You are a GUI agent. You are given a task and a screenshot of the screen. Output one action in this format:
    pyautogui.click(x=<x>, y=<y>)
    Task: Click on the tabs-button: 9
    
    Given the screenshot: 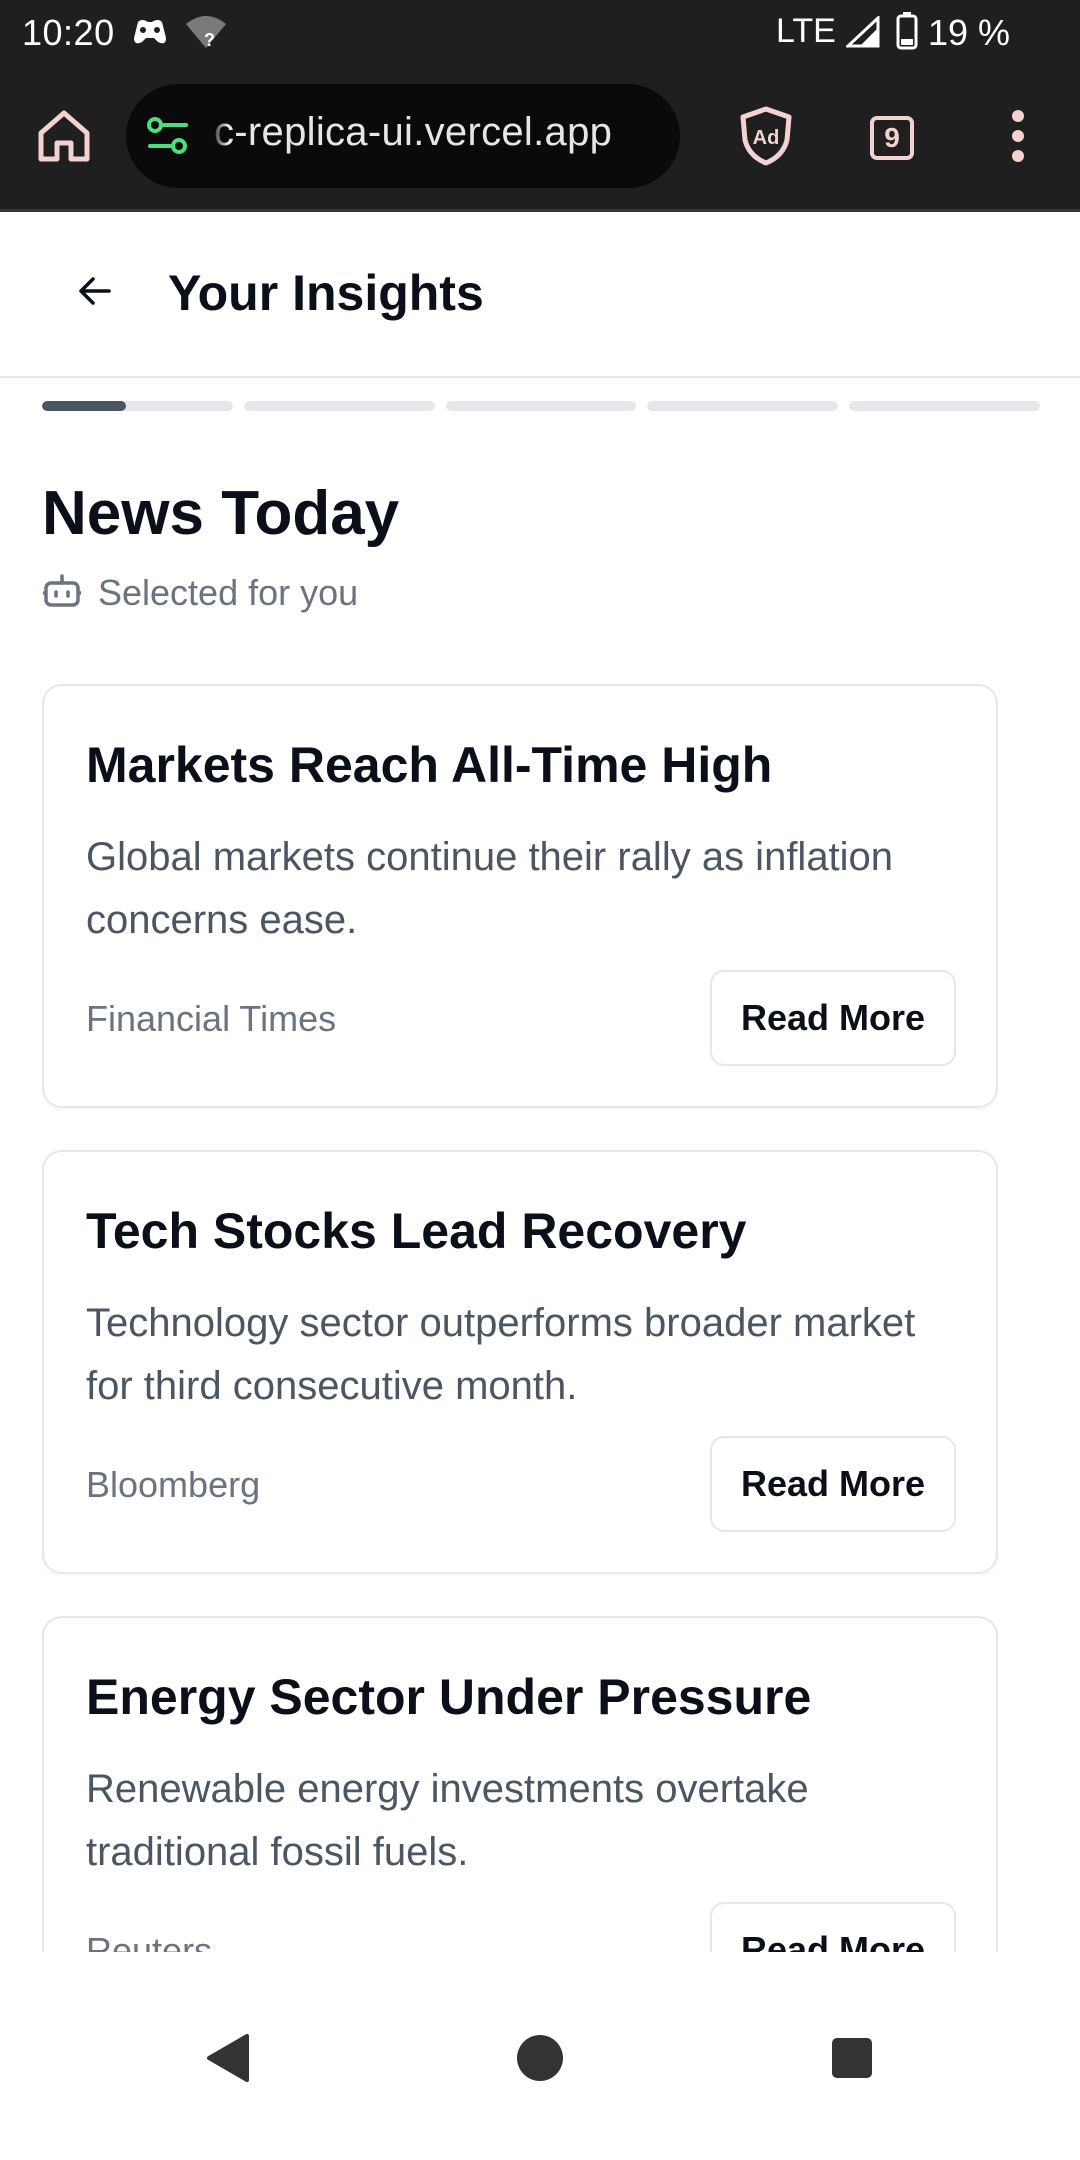 What is the action you would take?
    pyautogui.click(x=892, y=138)
    